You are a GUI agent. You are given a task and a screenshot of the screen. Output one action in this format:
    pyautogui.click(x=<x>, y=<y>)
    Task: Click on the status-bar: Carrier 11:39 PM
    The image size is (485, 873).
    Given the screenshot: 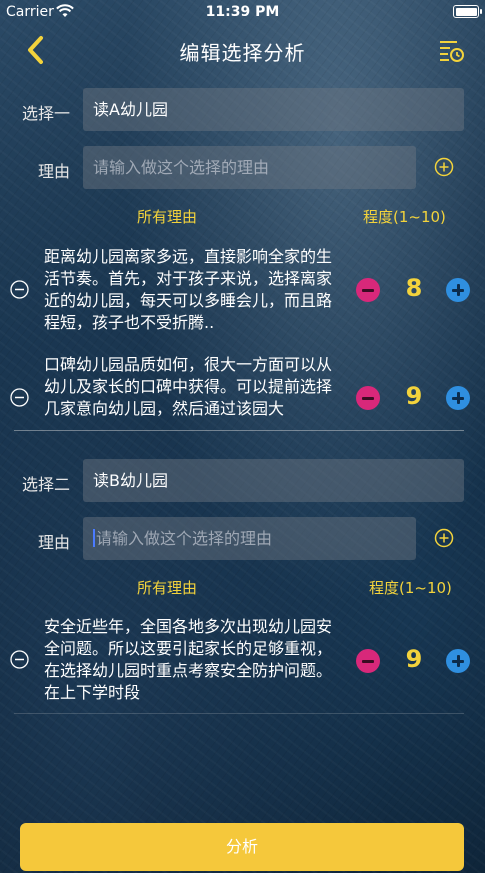 What is the action you would take?
    pyautogui.click(x=242, y=12)
    